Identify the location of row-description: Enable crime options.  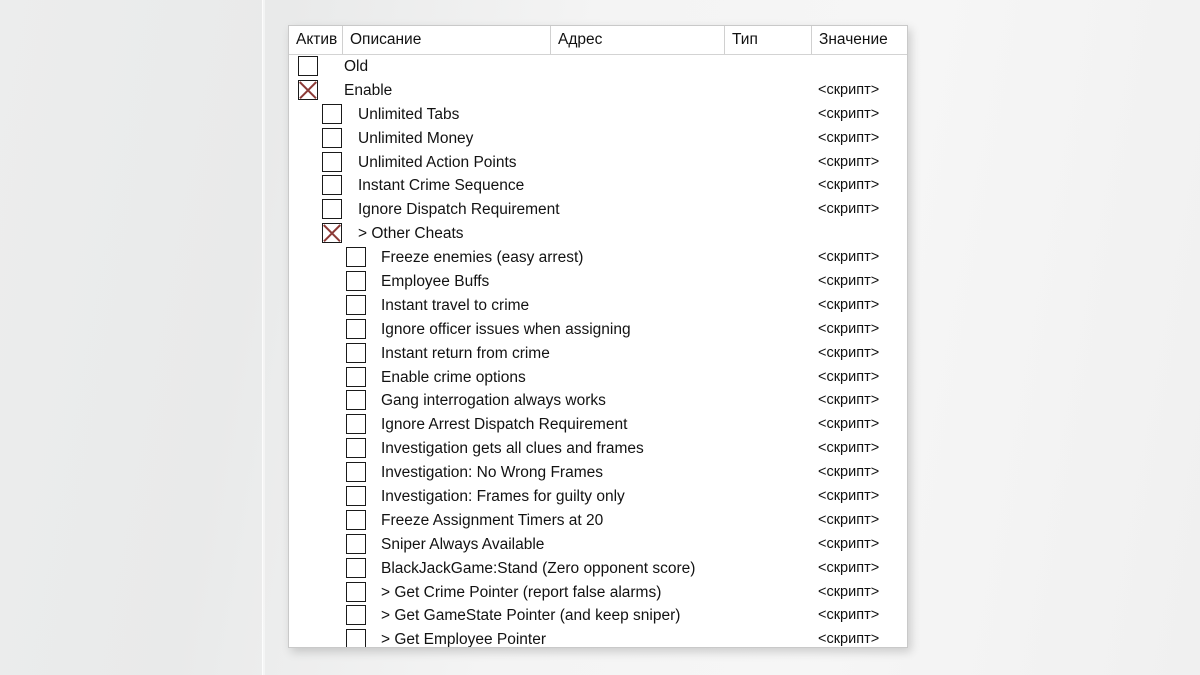
(453, 377).